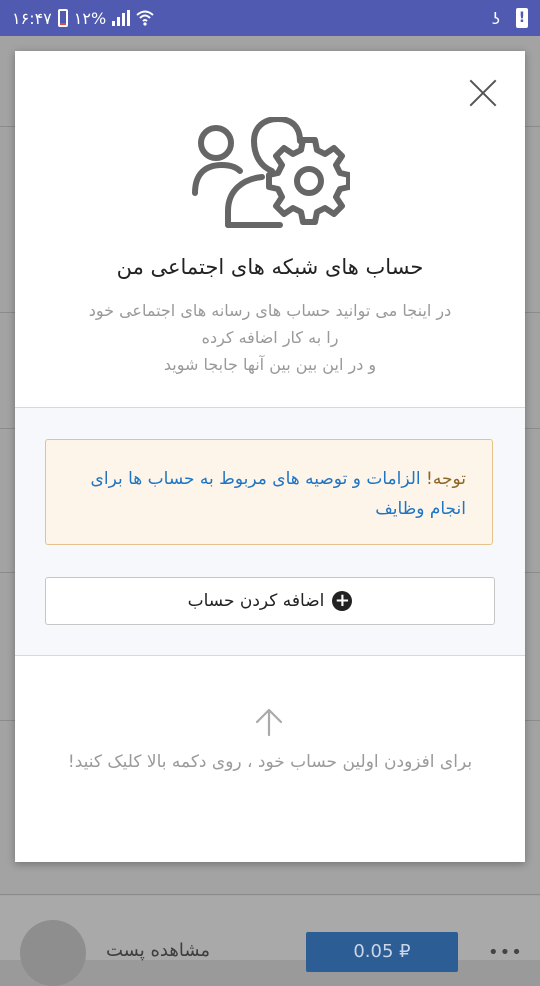 This screenshot has width=540, height=986. Describe the element at coordinates (256, 601) in the screenshot. I see `add-account-label: اضافه کردن حساب` at that location.